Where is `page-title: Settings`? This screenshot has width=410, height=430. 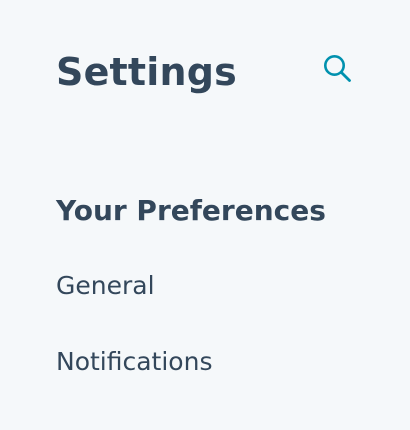 page-title: Settings is located at coordinates (146, 72).